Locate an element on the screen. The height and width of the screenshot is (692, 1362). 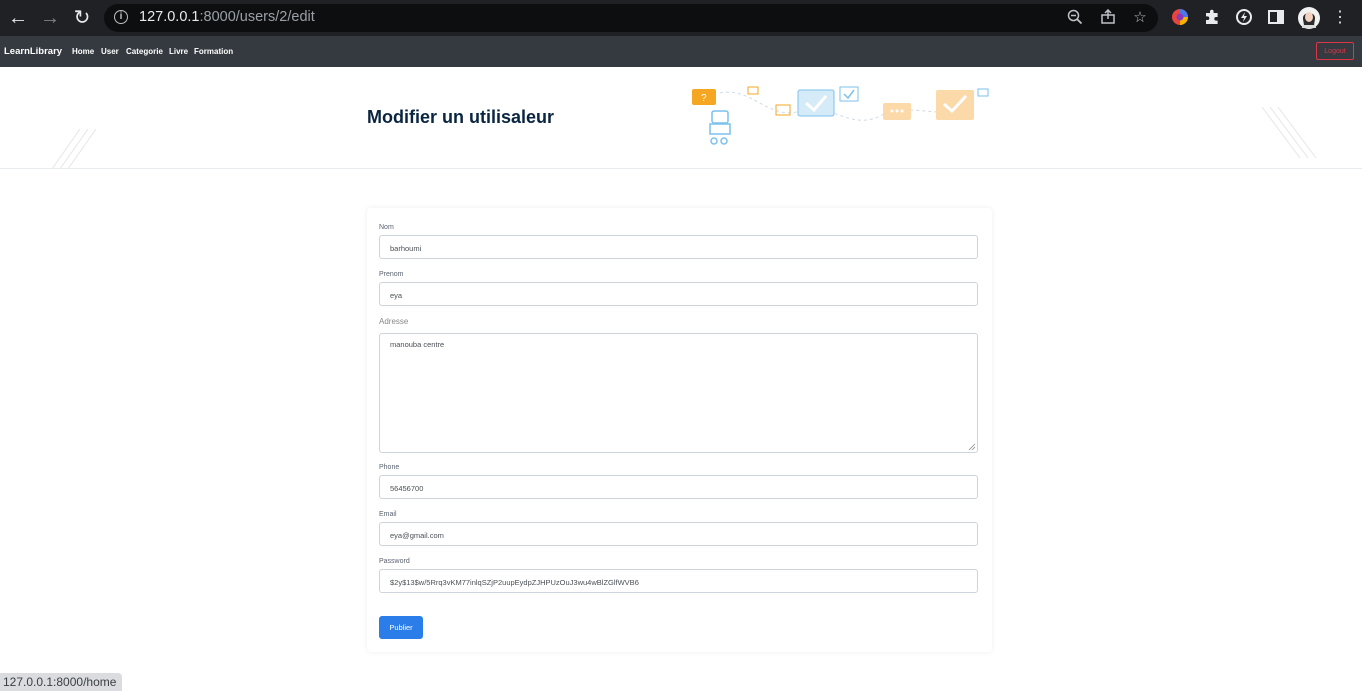
share-icon is located at coordinates (1108, 17).